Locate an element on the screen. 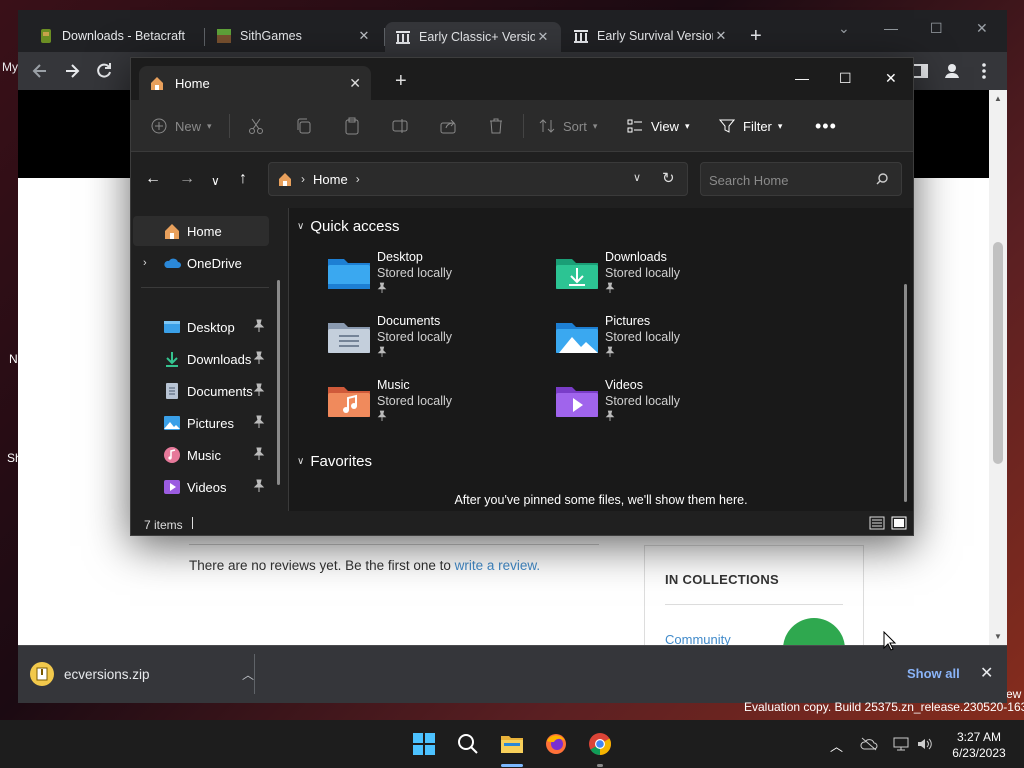 This screenshot has width=1024, height=768. show-all-button: Show all is located at coordinates (933, 673).